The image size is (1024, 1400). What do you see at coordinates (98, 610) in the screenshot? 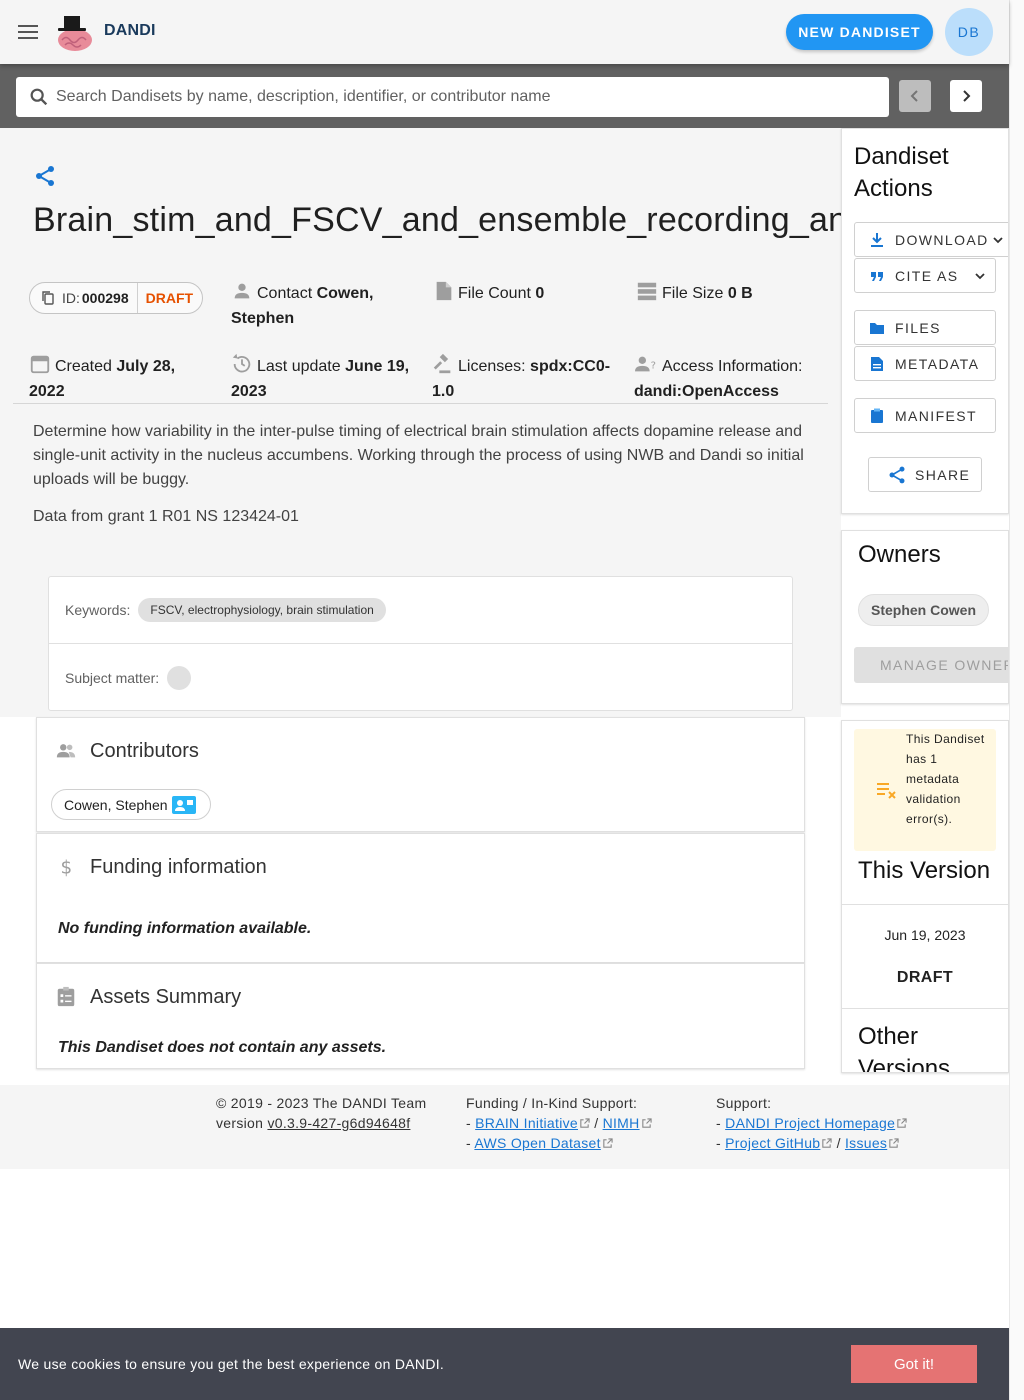
I see `keywords-label: Keywords:` at bounding box center [98, 610].